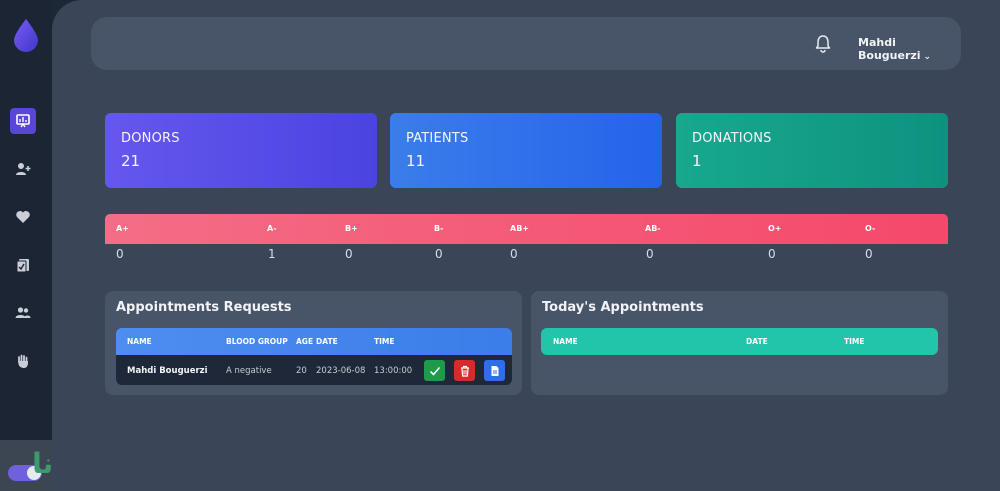  Describe the element at coordinates (823, 43) in the screenshot. I see `bell-icon` at that location.